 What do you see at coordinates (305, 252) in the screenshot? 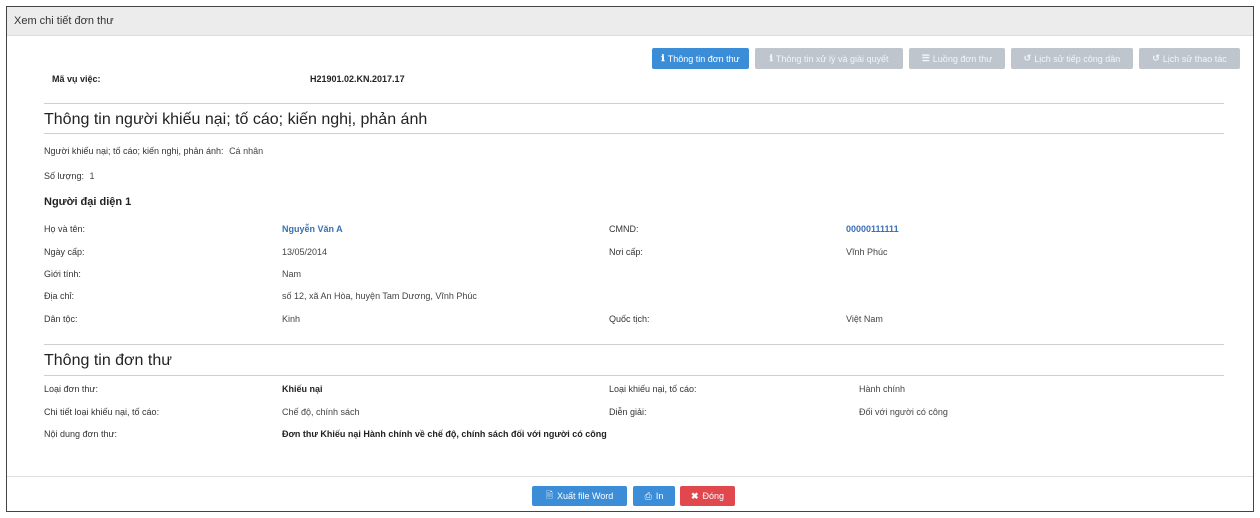
I see `issue-date-value: 13/05/2014` at bounding box center [305, 252].